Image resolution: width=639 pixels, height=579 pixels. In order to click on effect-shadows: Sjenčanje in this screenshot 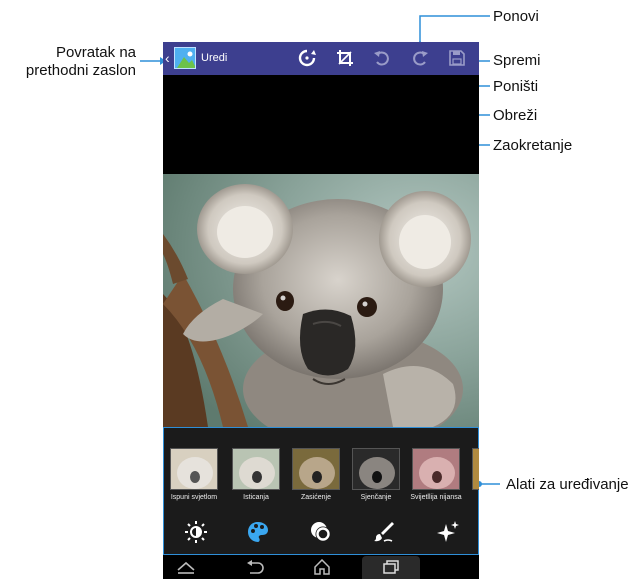, I will do `click(376, 469)`.